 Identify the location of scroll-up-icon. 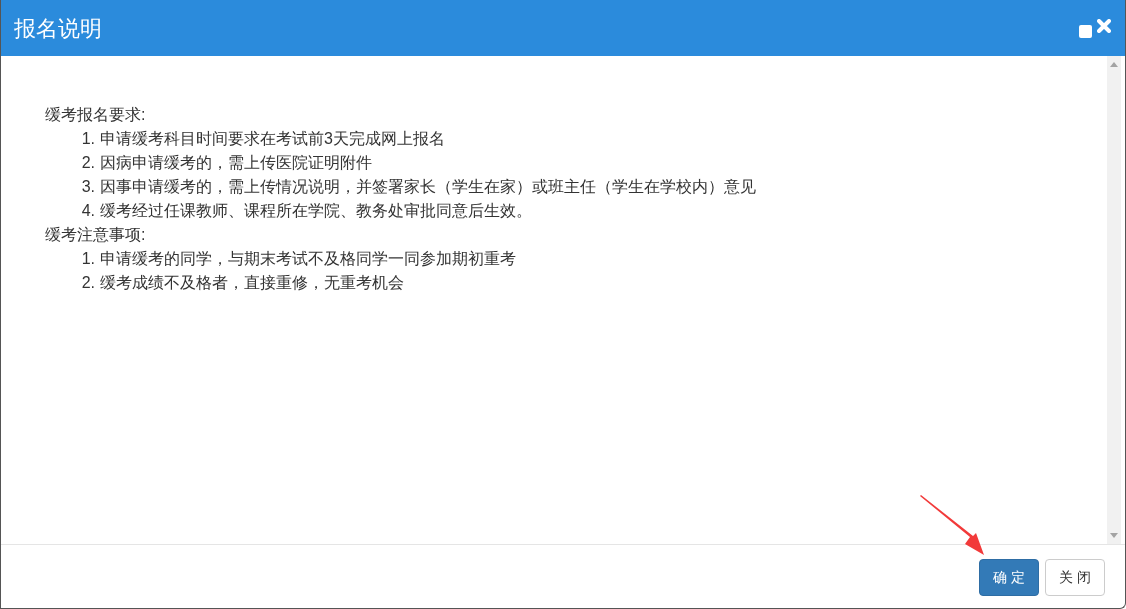
(1114, 64).